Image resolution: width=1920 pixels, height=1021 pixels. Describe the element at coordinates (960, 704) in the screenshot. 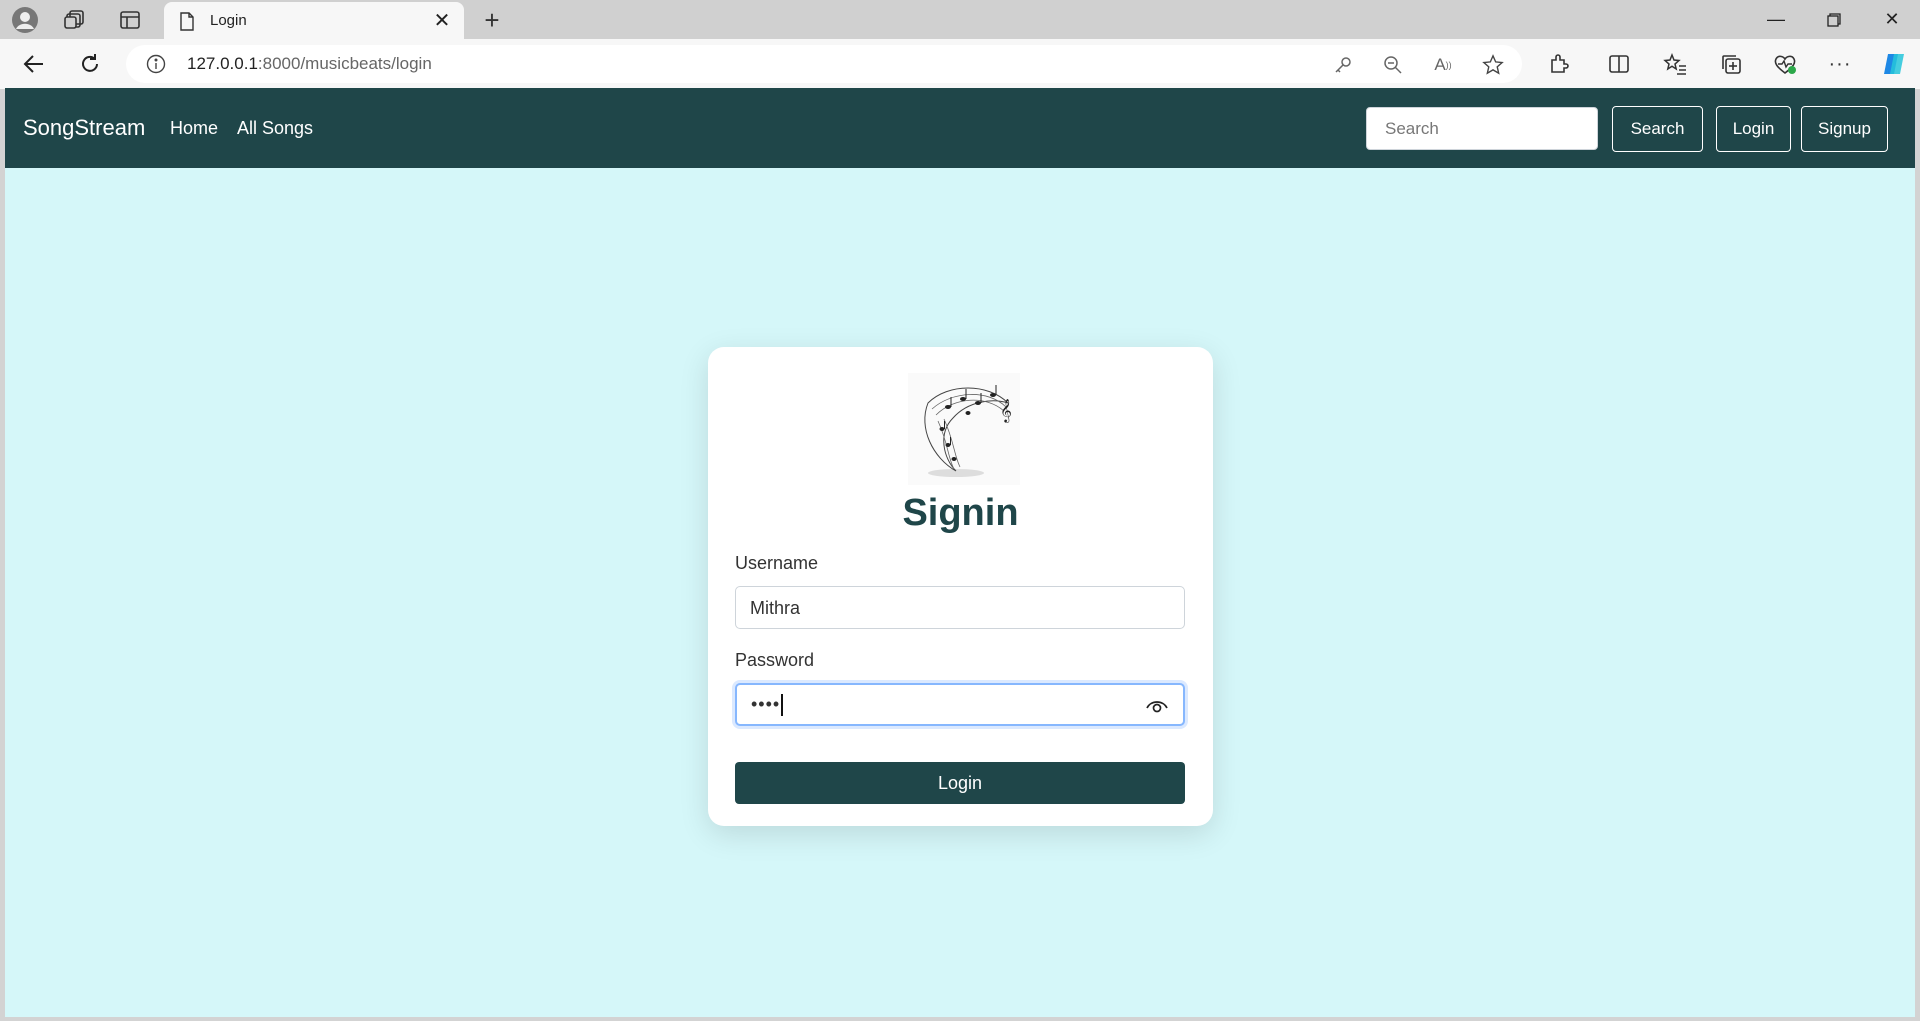

I see `password-field: ••••` at that location.